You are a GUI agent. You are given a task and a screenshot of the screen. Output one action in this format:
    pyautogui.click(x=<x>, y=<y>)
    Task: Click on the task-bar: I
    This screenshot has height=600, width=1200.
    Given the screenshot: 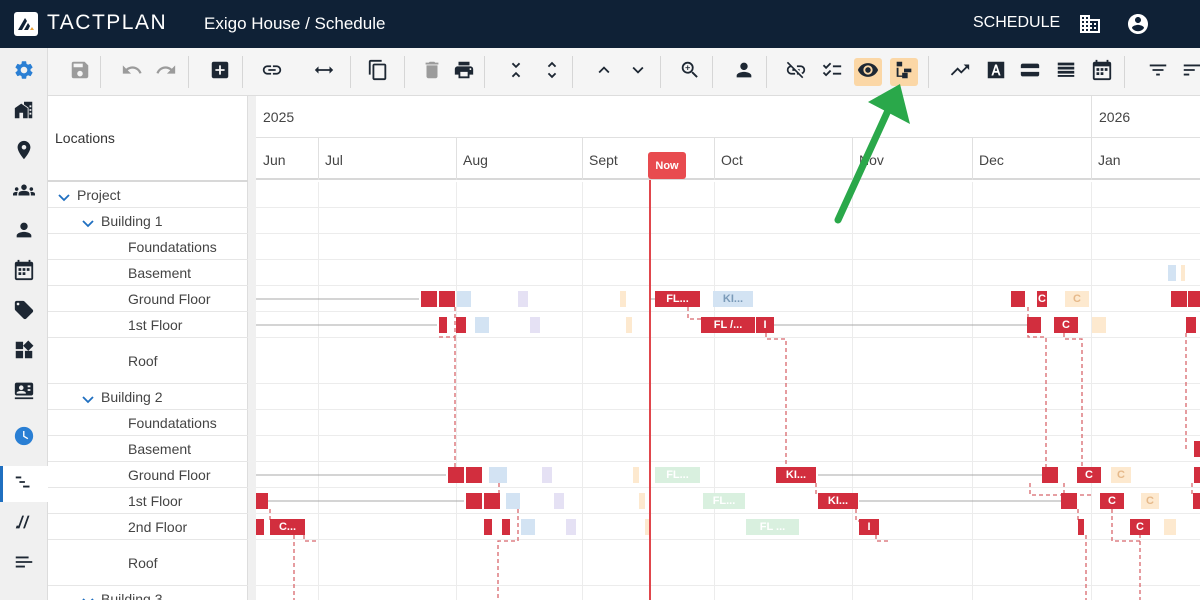 What is the action you would take?
    pyautogui.click(x=765, y=325)
    